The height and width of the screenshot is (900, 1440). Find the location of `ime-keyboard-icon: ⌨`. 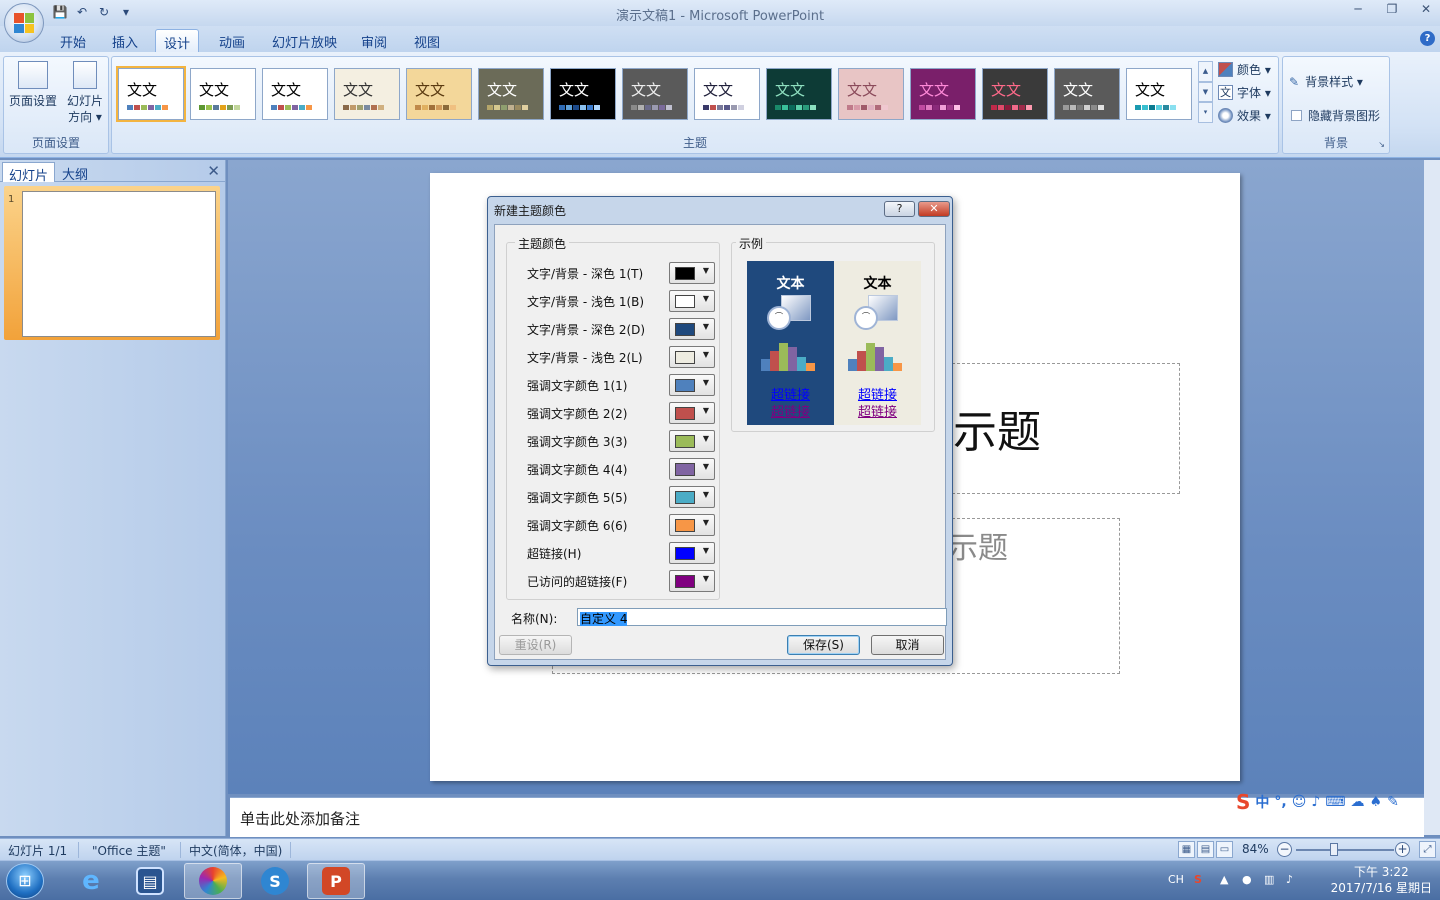

ime-keyboard-icon: ⌨ is located at coordinates (1335, 802).